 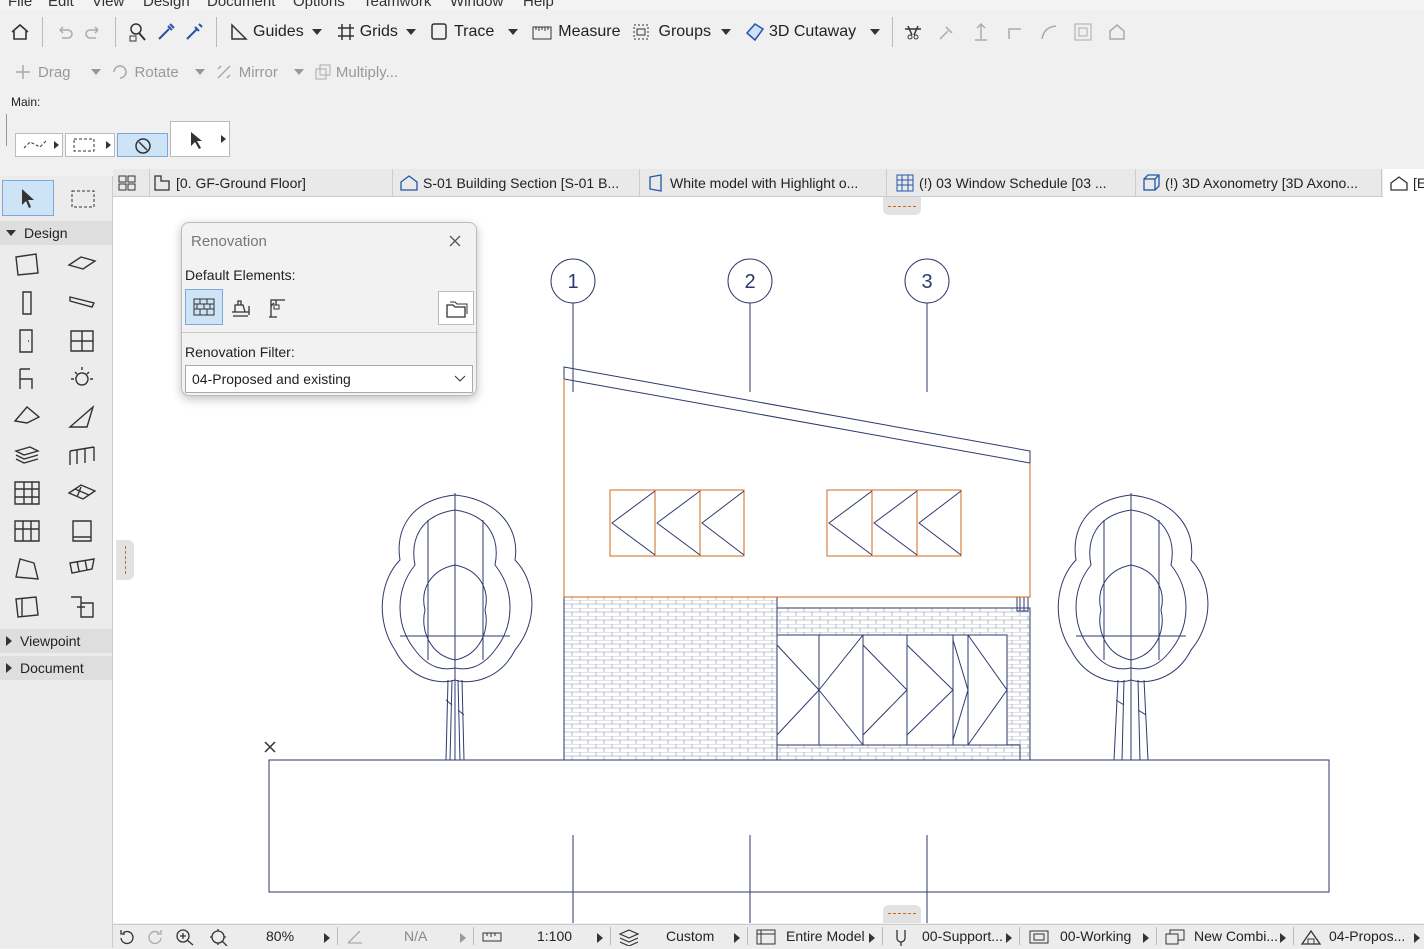 What do you see at coordinates (258, 72) in the screenshot?
I see `mirror-label: Mirror` at bounding box center [258, 72].